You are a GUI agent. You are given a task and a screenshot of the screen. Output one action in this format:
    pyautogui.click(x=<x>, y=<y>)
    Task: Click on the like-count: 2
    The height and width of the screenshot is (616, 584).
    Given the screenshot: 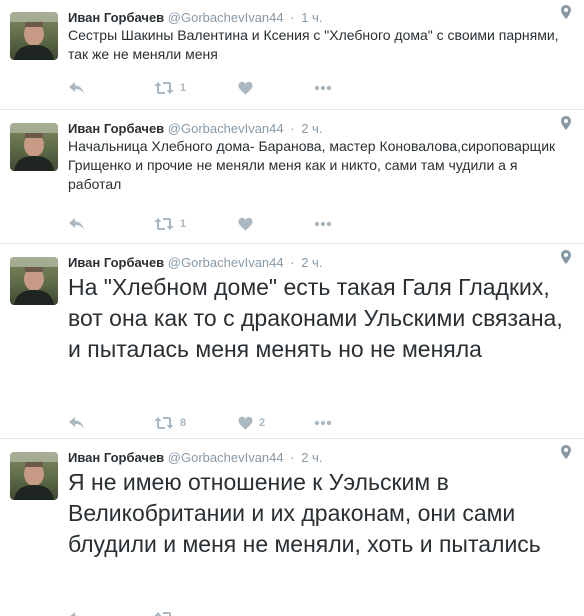 What is the action you would take?
    pyautogui.click(x=262, y=423)
    